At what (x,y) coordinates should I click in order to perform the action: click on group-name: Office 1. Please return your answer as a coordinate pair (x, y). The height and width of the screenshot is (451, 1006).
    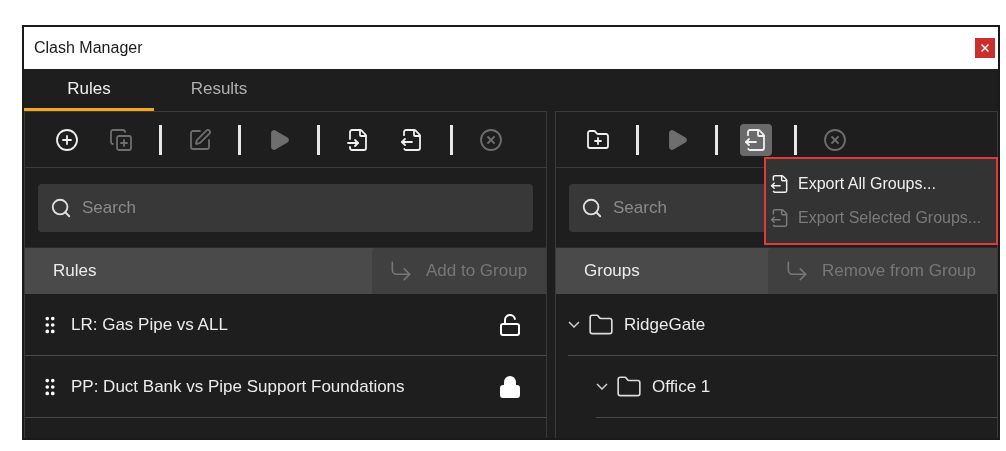
    Looking at the image, I should click on (681, 386).